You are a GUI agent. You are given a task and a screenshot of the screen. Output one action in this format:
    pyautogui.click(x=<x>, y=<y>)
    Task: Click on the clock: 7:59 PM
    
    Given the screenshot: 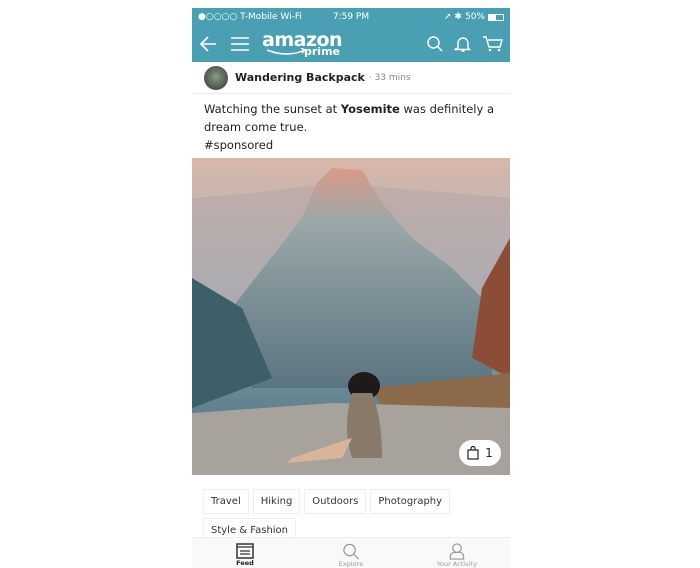 What is the action you would take?
    pyautogui.click(x=351, y=17)
    